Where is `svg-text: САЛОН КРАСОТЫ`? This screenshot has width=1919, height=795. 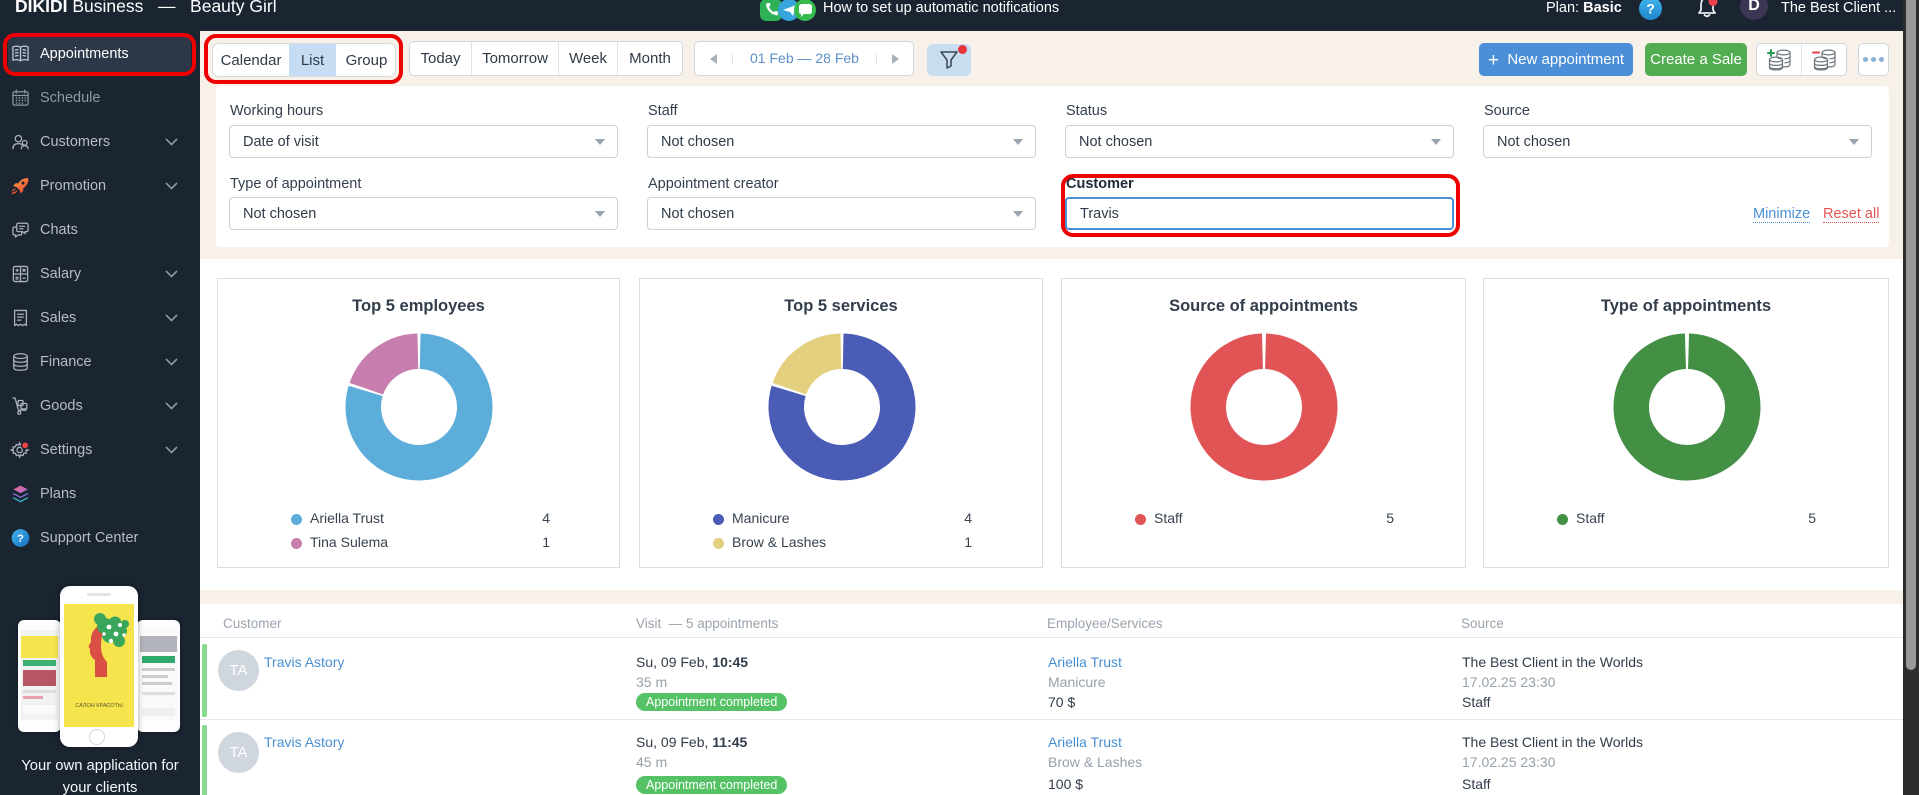
svg-text: САЛОН КРАСОТЫ is located at coordinates (99, 706).